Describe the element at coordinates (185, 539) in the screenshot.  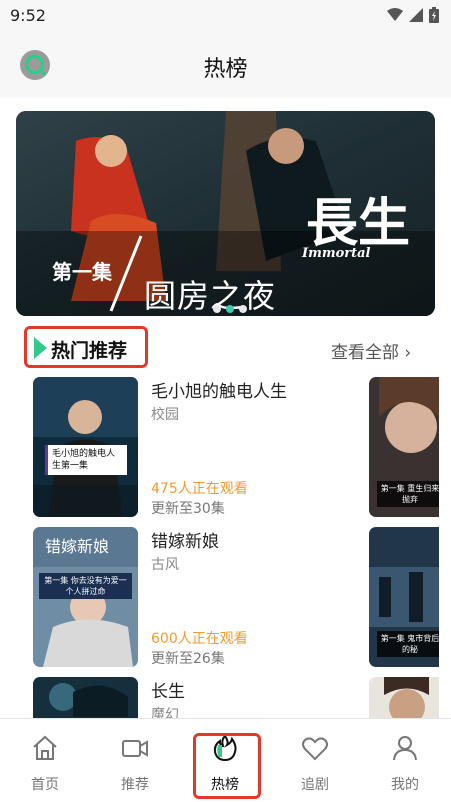
I see `drama-title: 错嫁新娘` at that location.